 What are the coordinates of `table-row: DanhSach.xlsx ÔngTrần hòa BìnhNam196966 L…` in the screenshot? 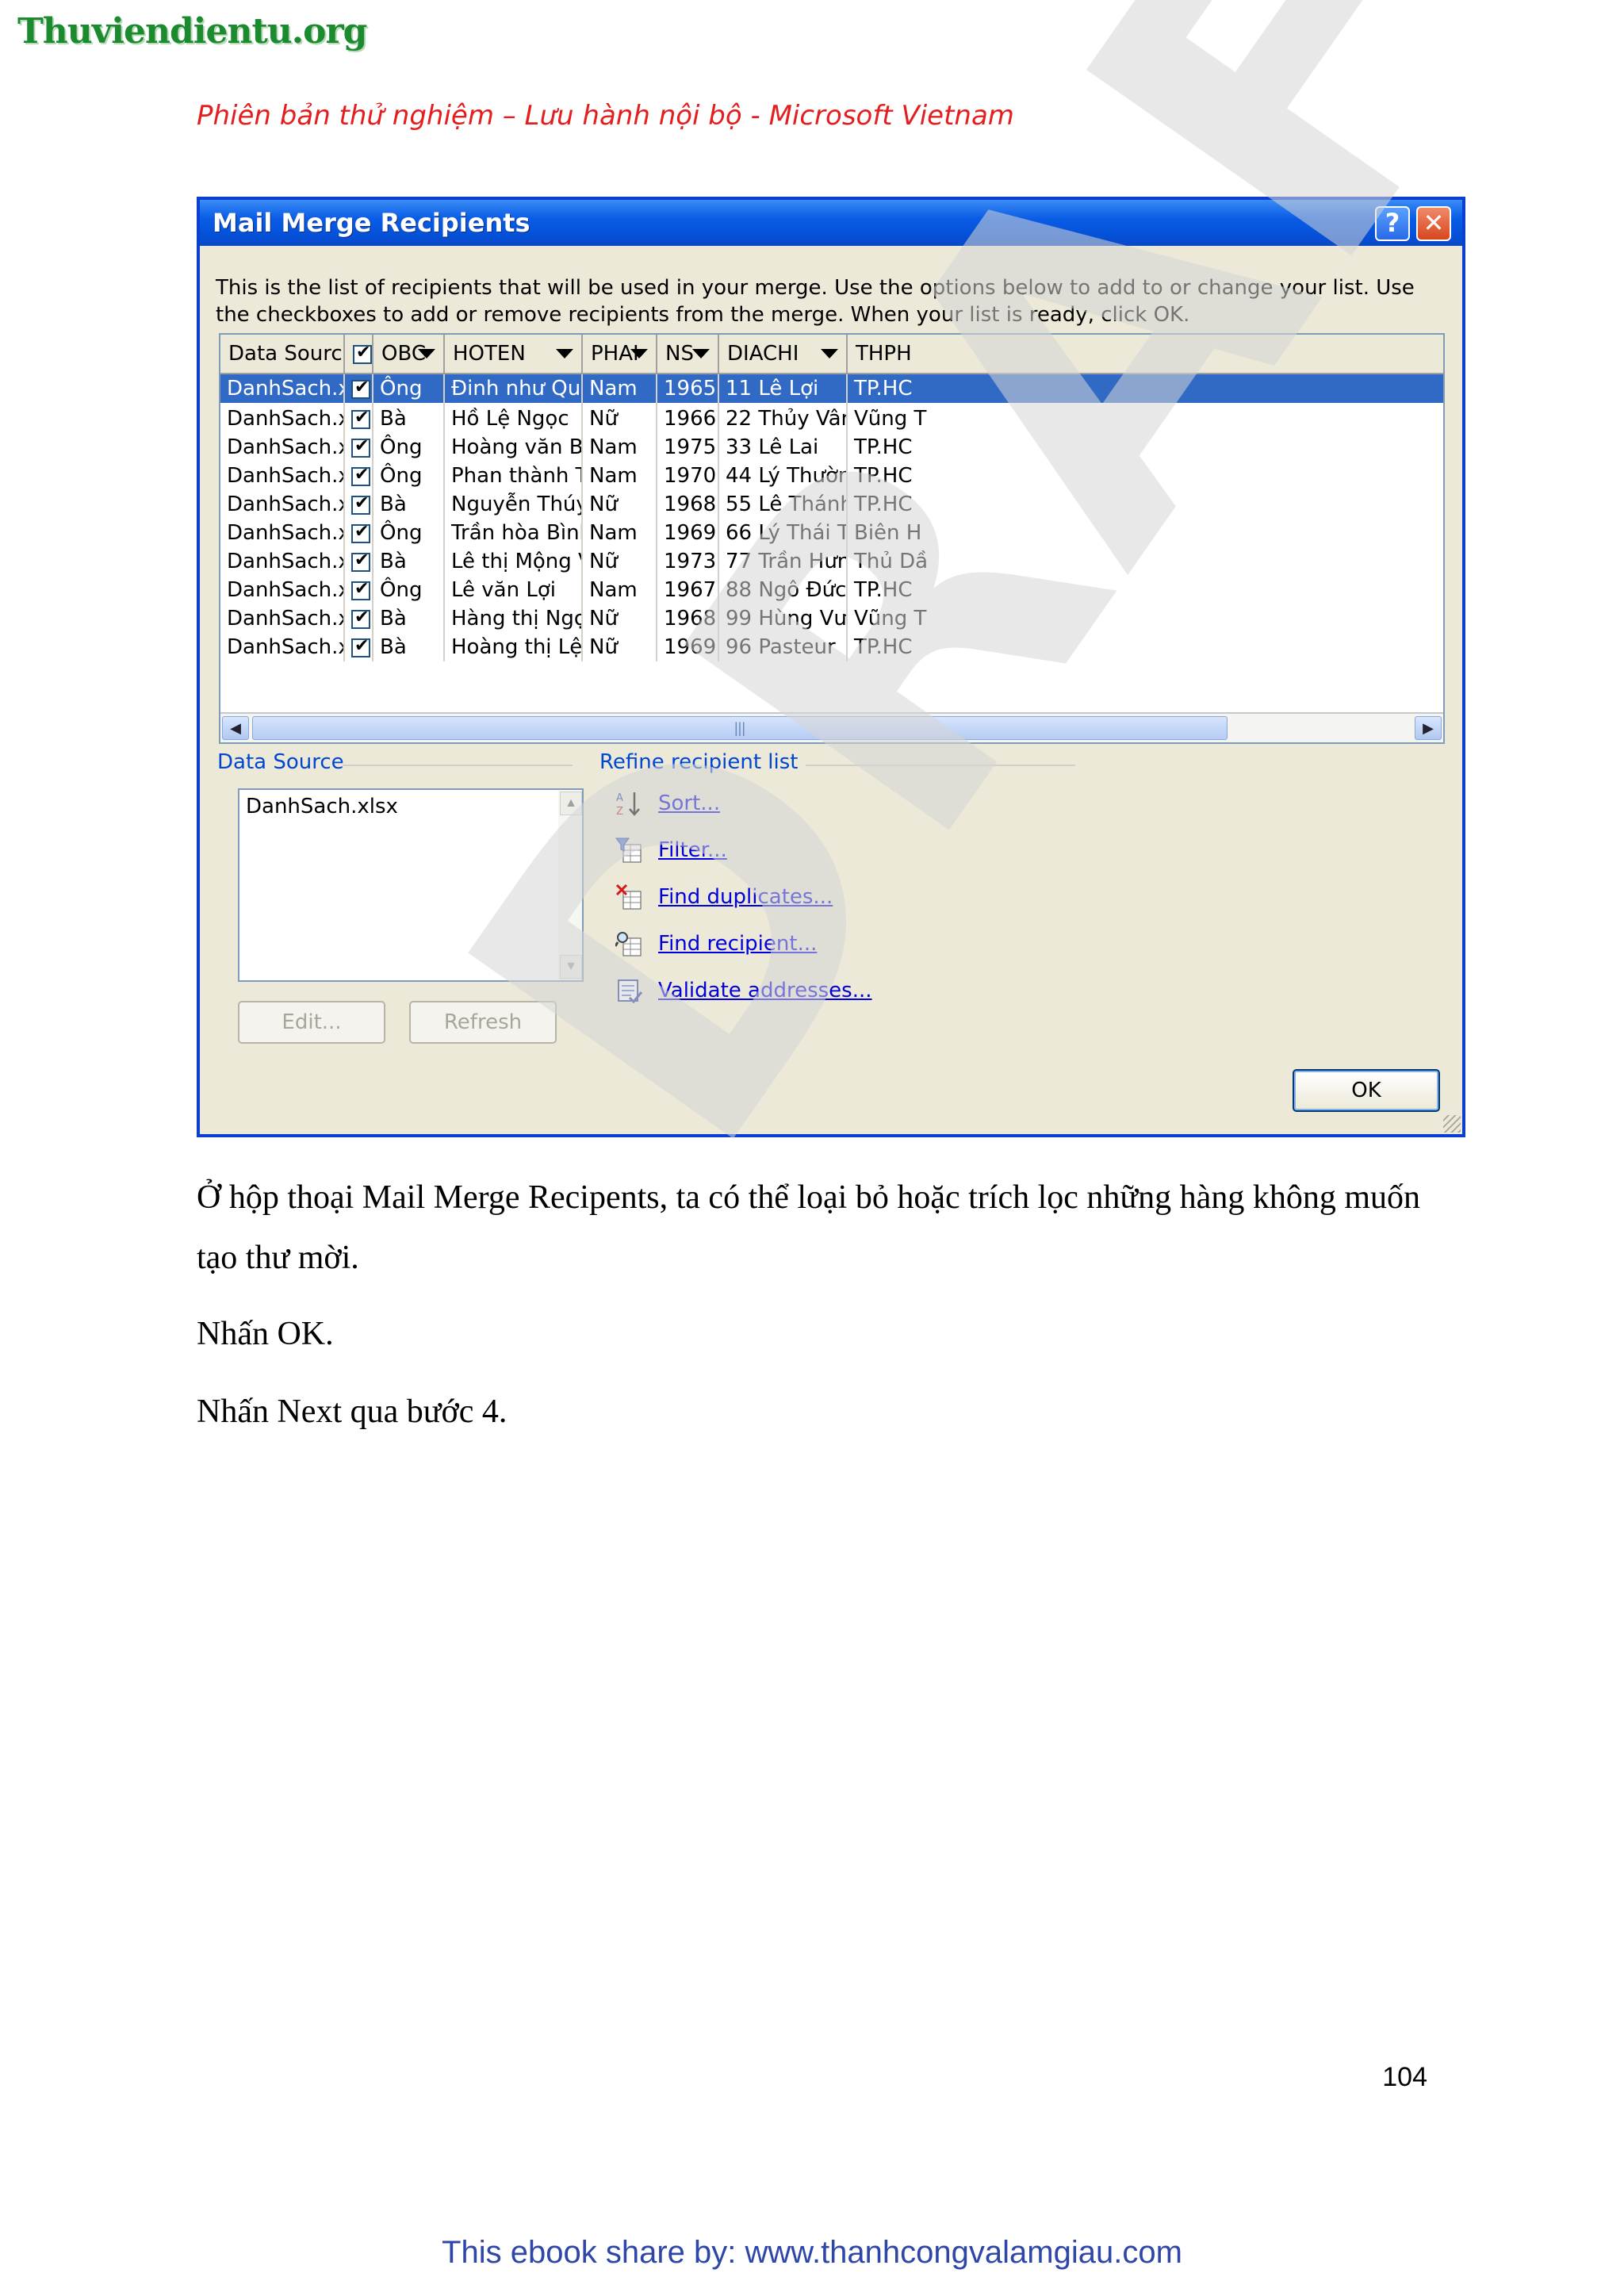 It's located at (831, 533).